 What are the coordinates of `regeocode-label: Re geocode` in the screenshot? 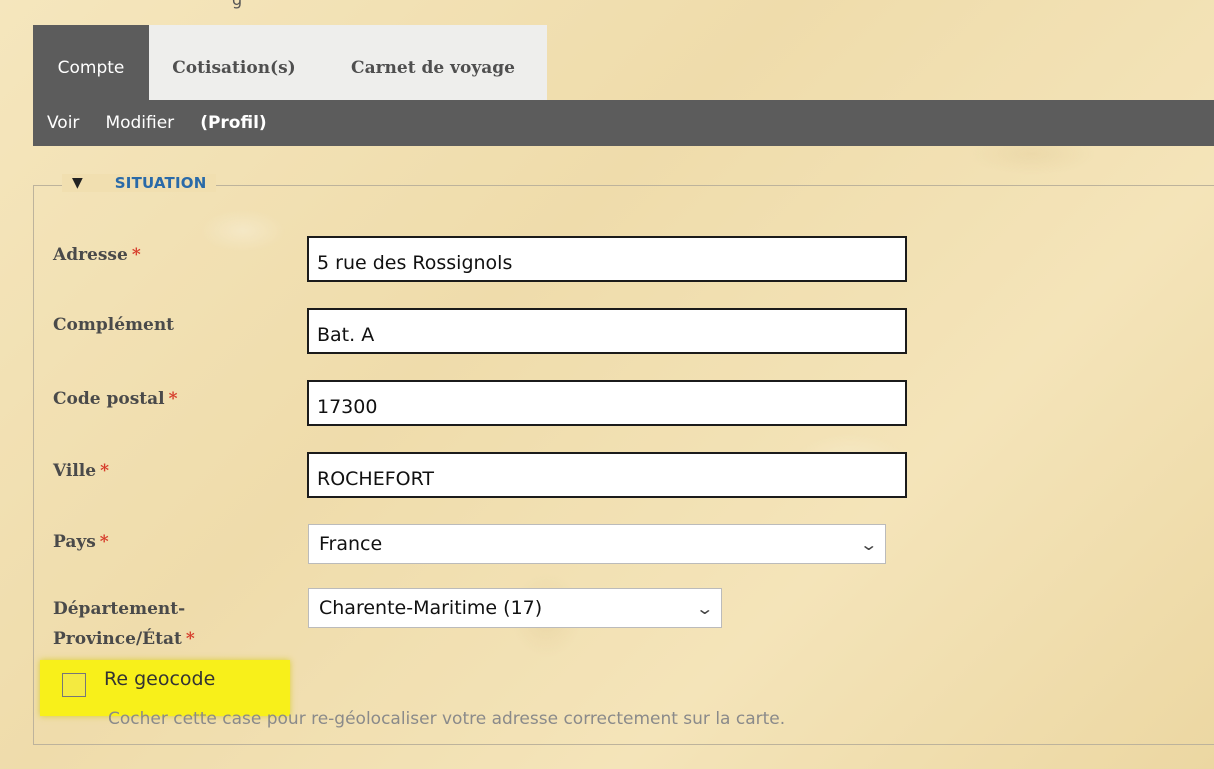 It's located at (159, 679).